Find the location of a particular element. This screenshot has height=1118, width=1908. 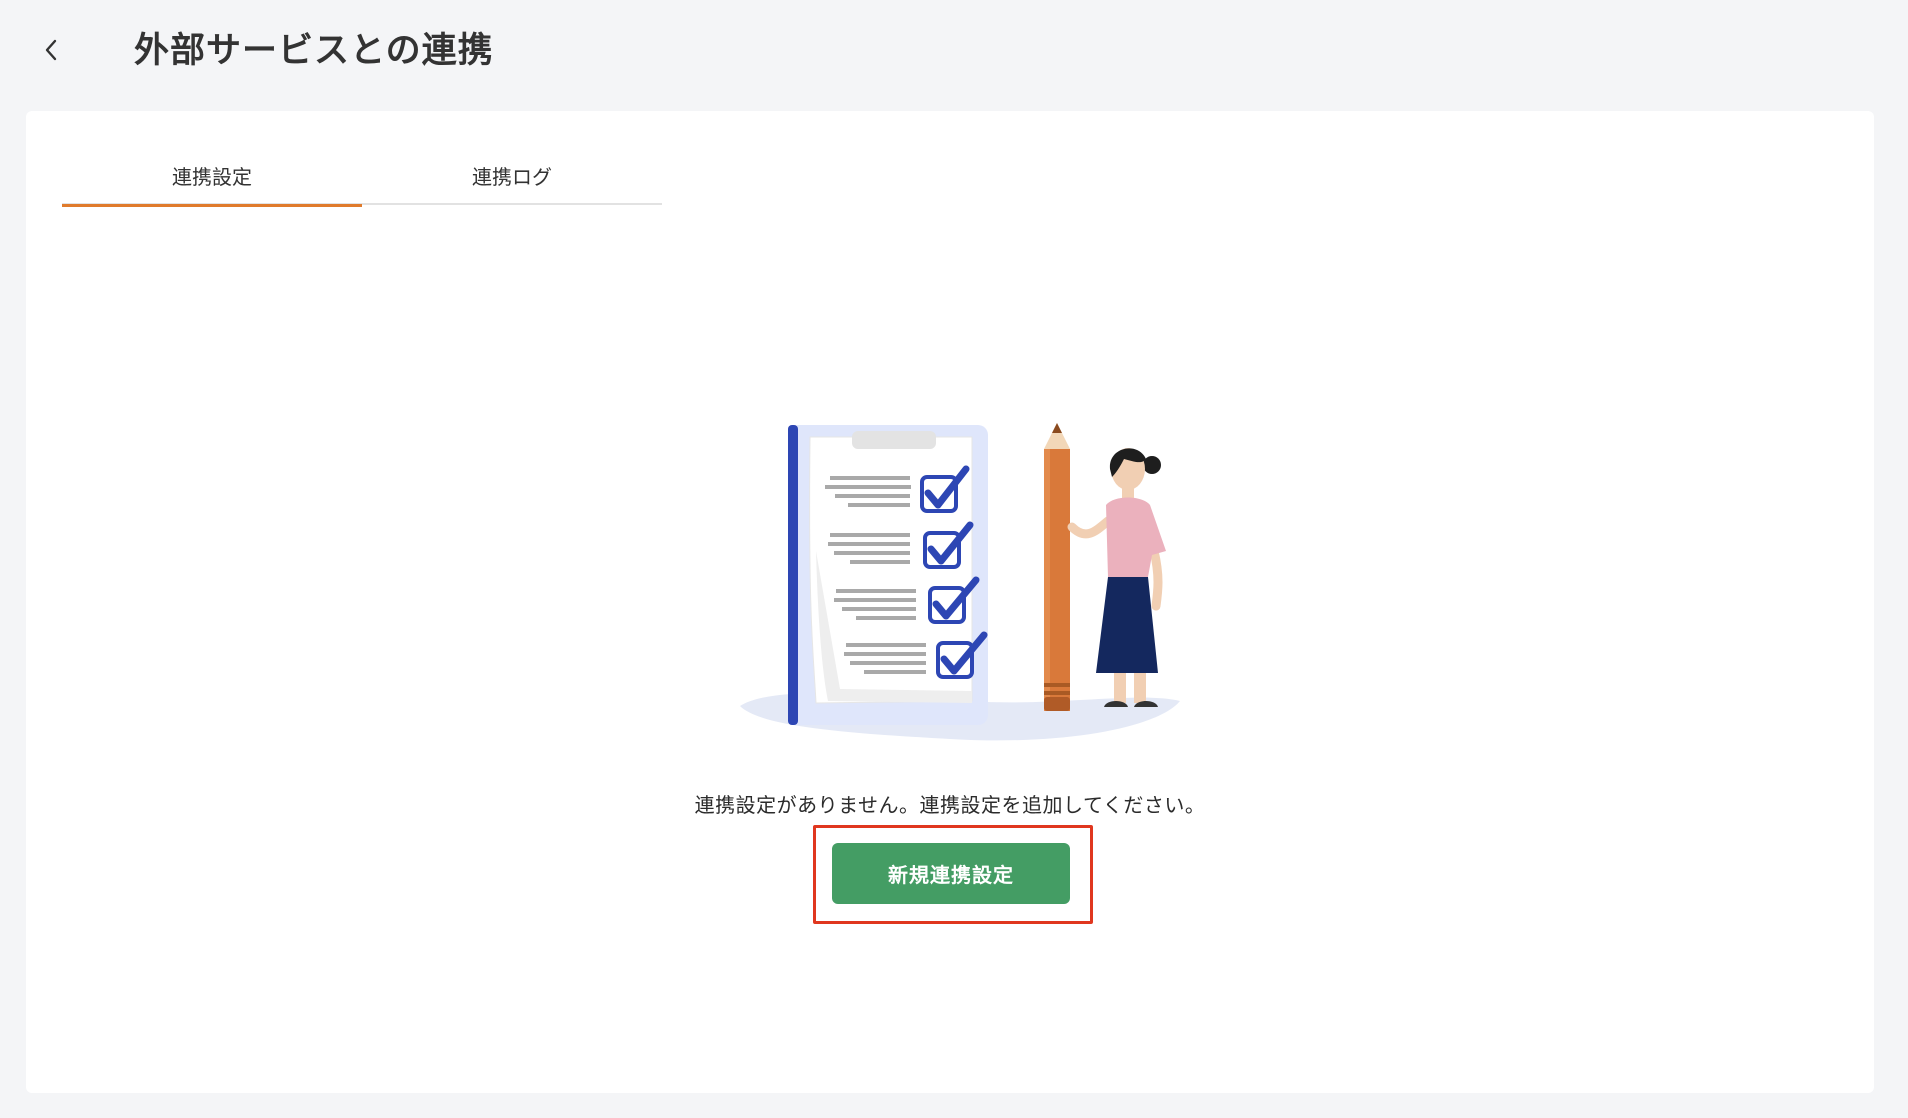

page-title: 外部サービスとの連携 is located at coordinates (314, 51).